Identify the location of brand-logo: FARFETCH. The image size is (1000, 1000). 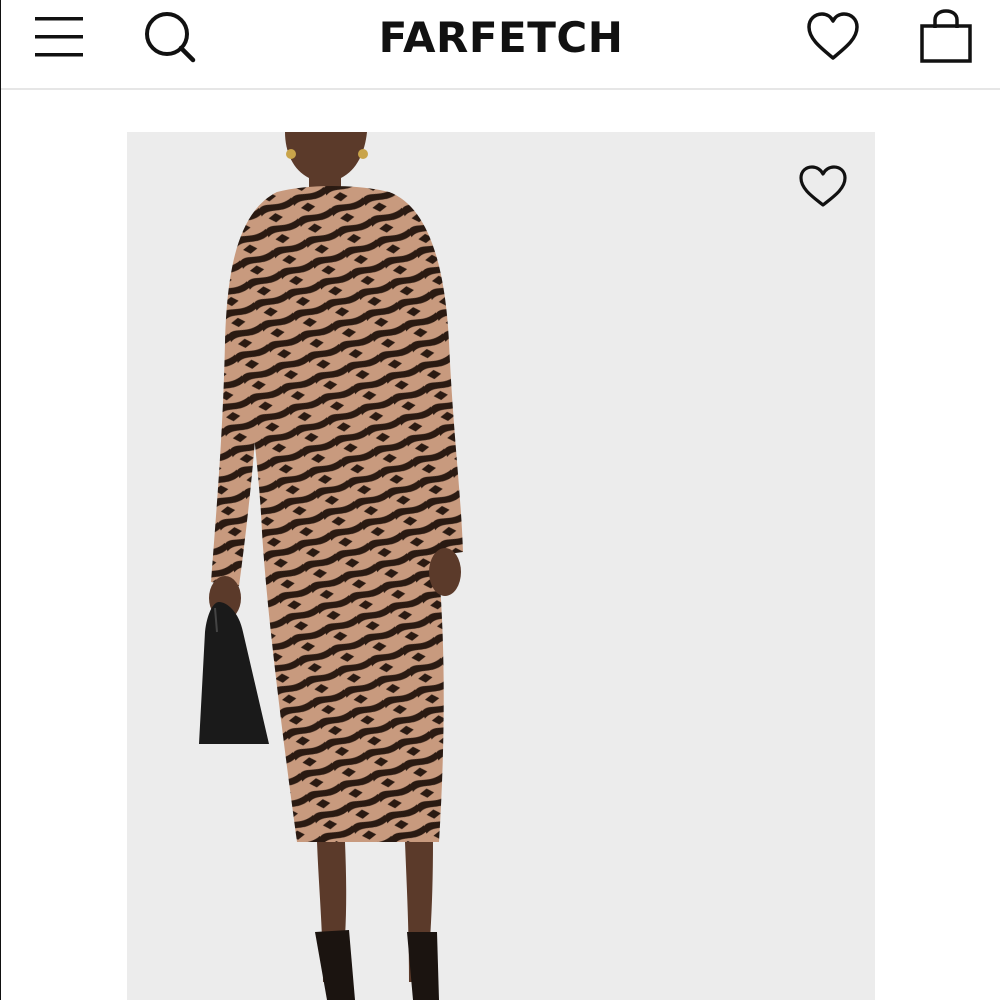
(501, 38).